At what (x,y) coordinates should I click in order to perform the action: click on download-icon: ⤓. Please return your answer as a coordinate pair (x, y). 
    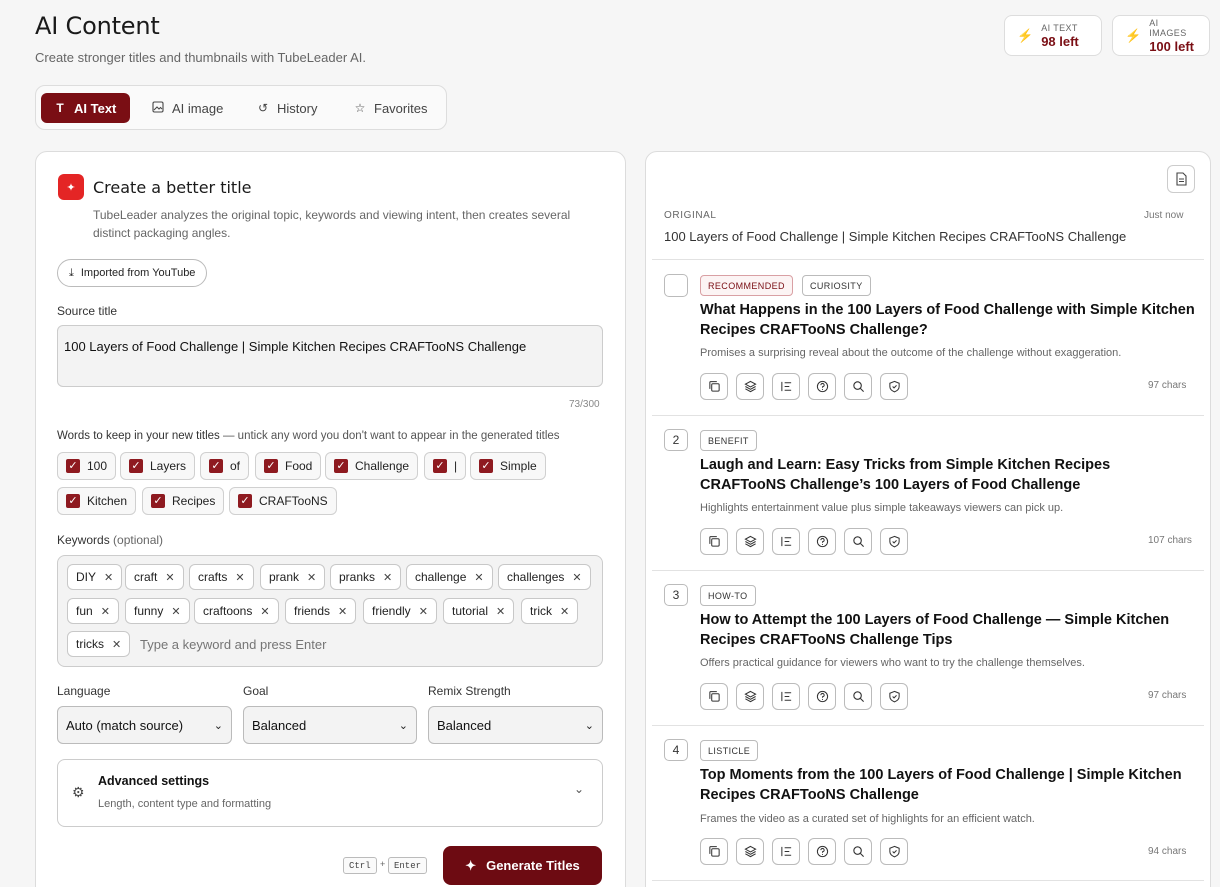
    Looking at the image, I should click on (71, 272).